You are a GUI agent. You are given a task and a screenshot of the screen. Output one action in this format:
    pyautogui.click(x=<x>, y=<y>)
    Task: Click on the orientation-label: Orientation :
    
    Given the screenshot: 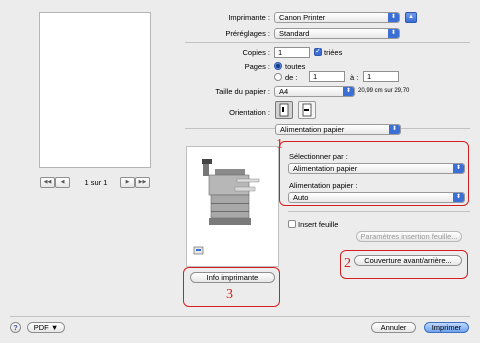 What is the action you would take?
    pyautogui.click(x=249, y=112)
    